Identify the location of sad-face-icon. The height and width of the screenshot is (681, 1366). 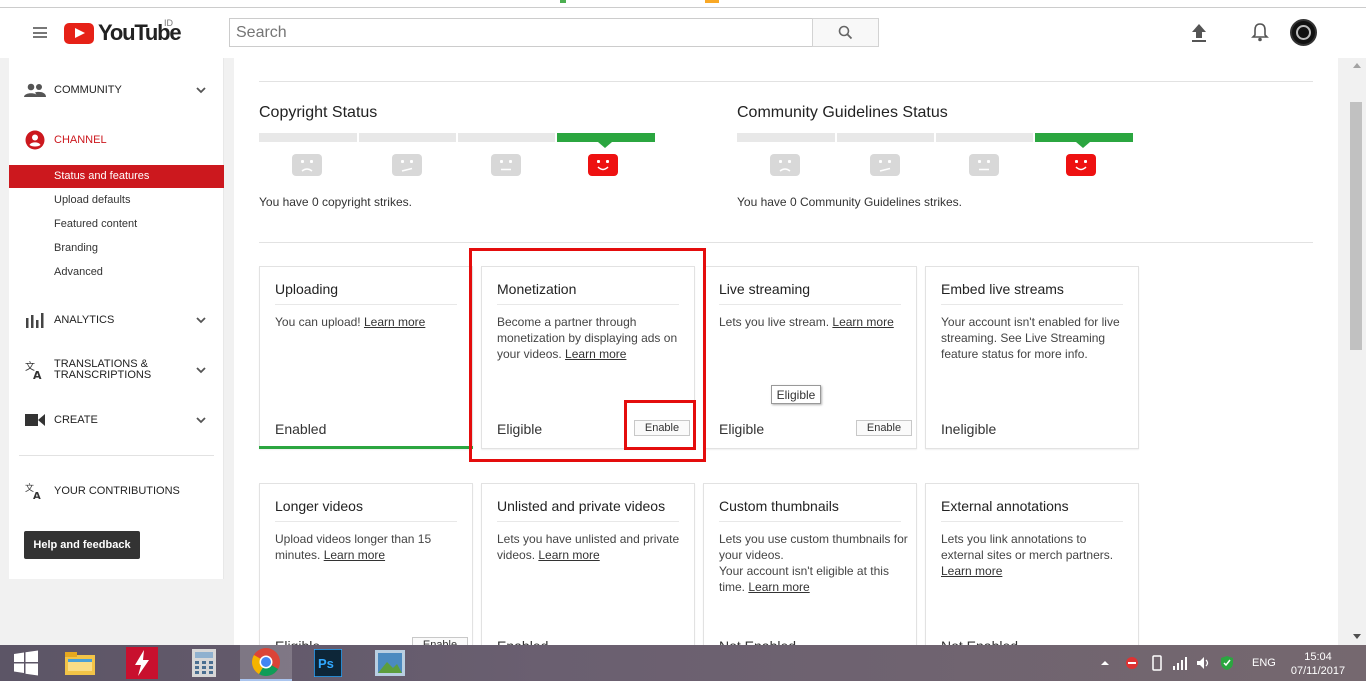
(307, 165).